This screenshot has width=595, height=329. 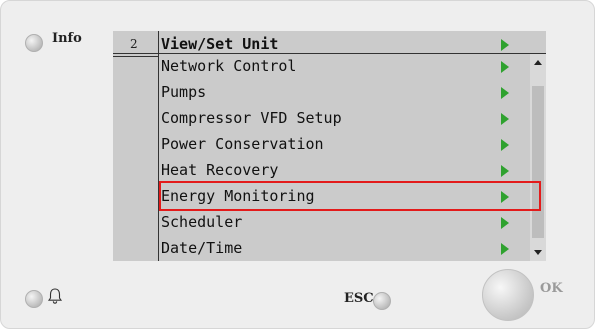 I want to click on esc-label: ESC, so click(x=359, y=298).